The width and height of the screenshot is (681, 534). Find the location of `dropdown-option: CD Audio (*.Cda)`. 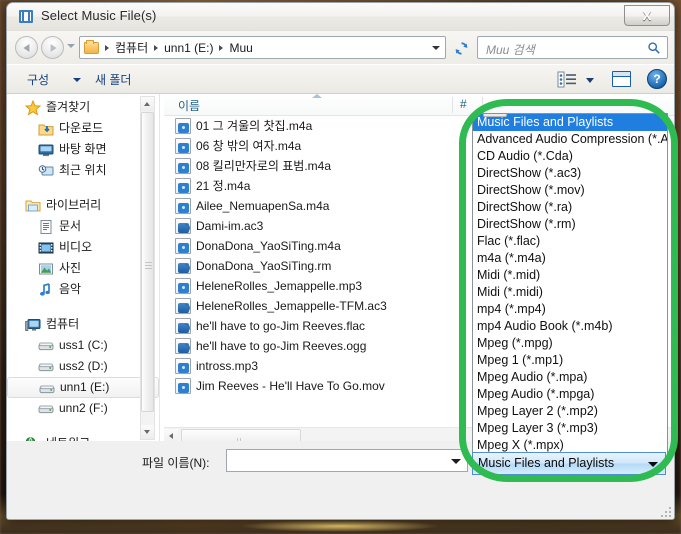

dropdown-option: CD Audio (*.Cda) is located at coordinates (570, 156).